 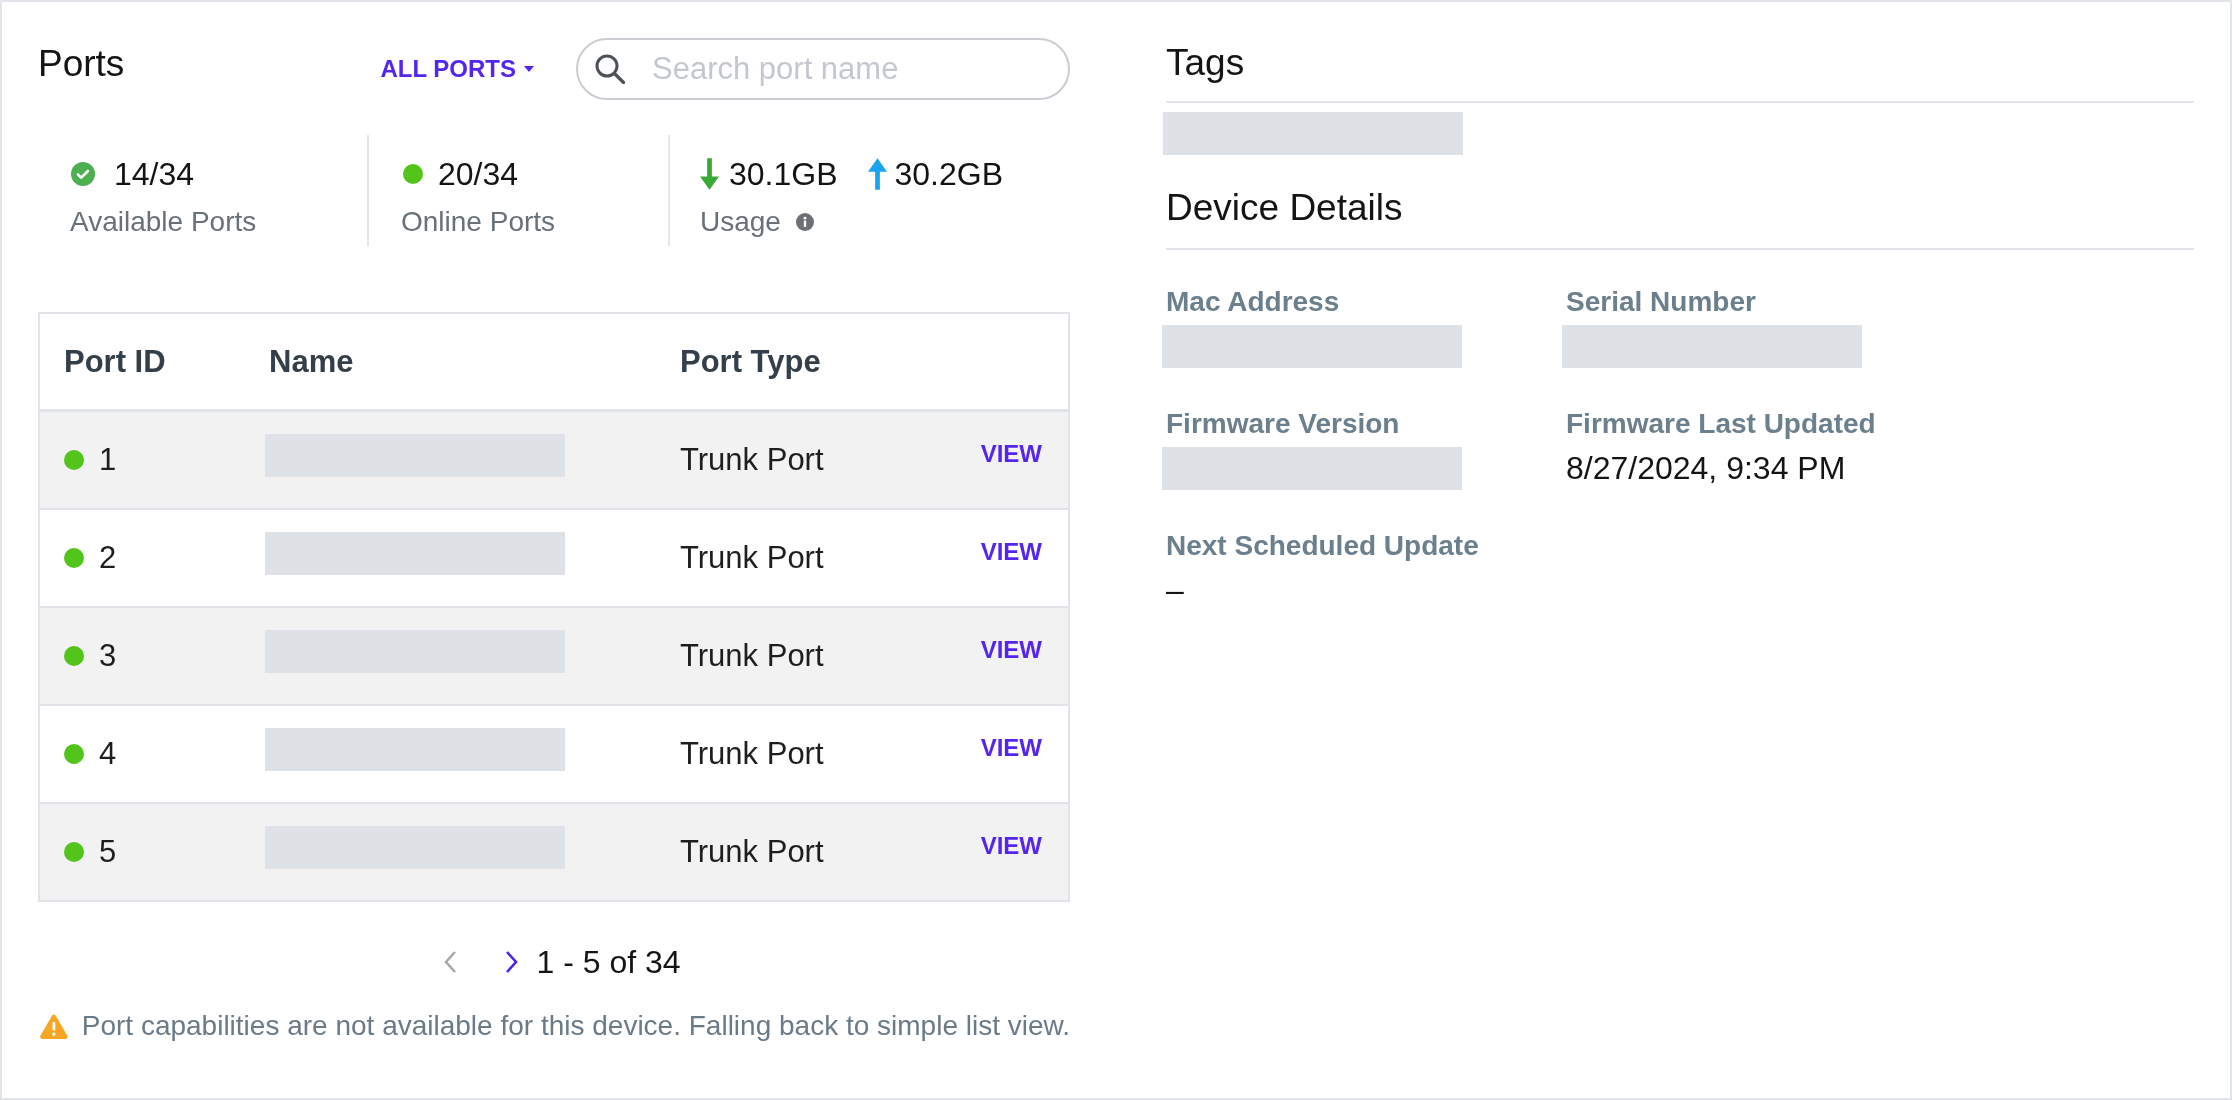 I want to click on status-dot-icon, so click(x=413, y=174).